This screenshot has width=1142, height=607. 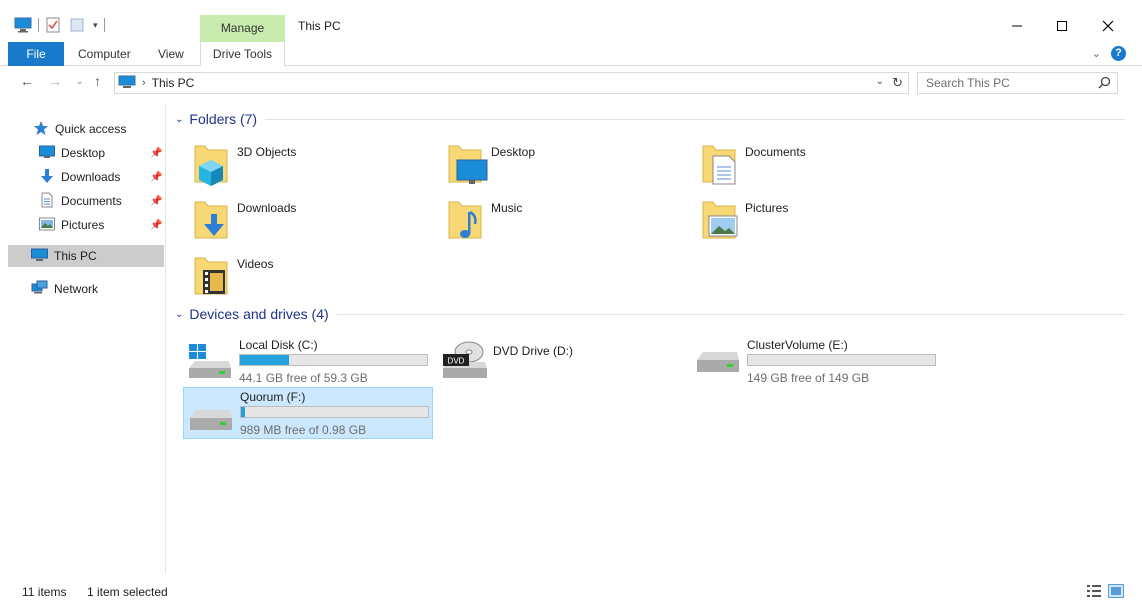 I want to click on dvd-drive-icon: DVD, so click(x=464, y=361).